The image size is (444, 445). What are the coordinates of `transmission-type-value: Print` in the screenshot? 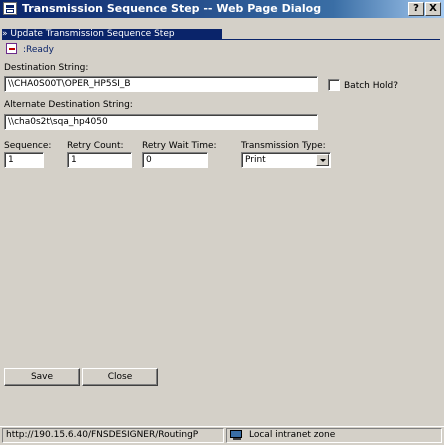 It's located at (255, 160).